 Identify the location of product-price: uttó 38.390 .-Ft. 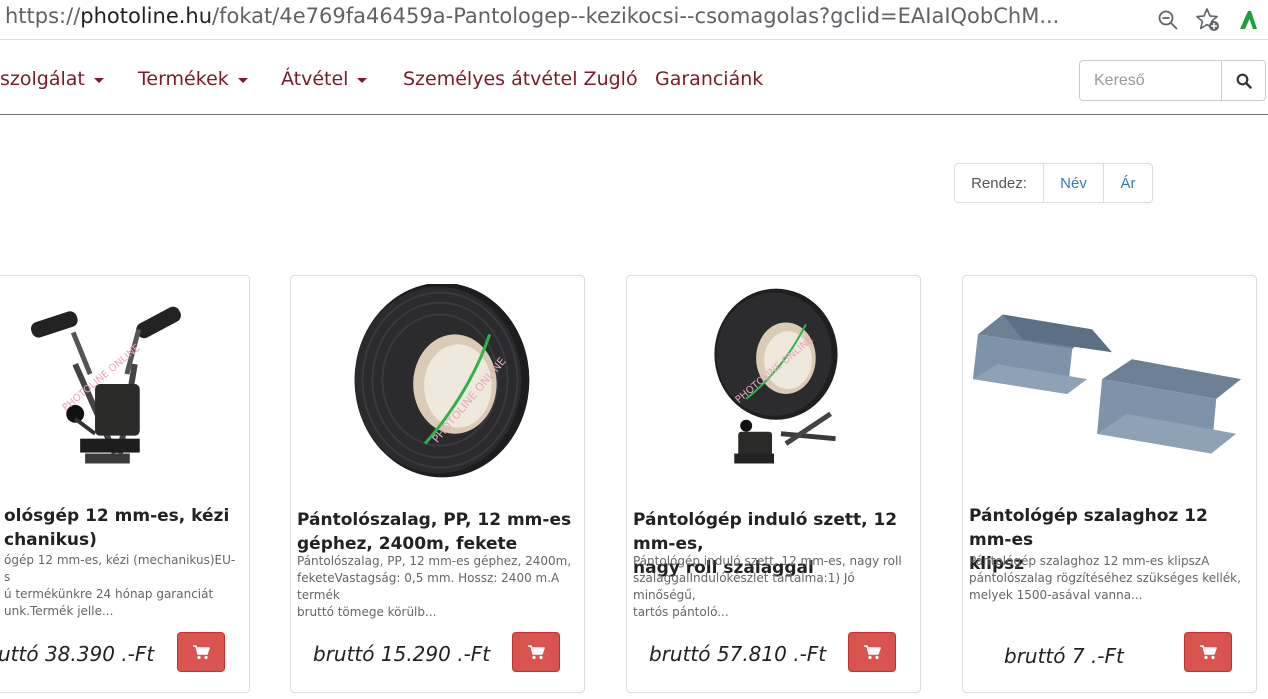
(77, 654).